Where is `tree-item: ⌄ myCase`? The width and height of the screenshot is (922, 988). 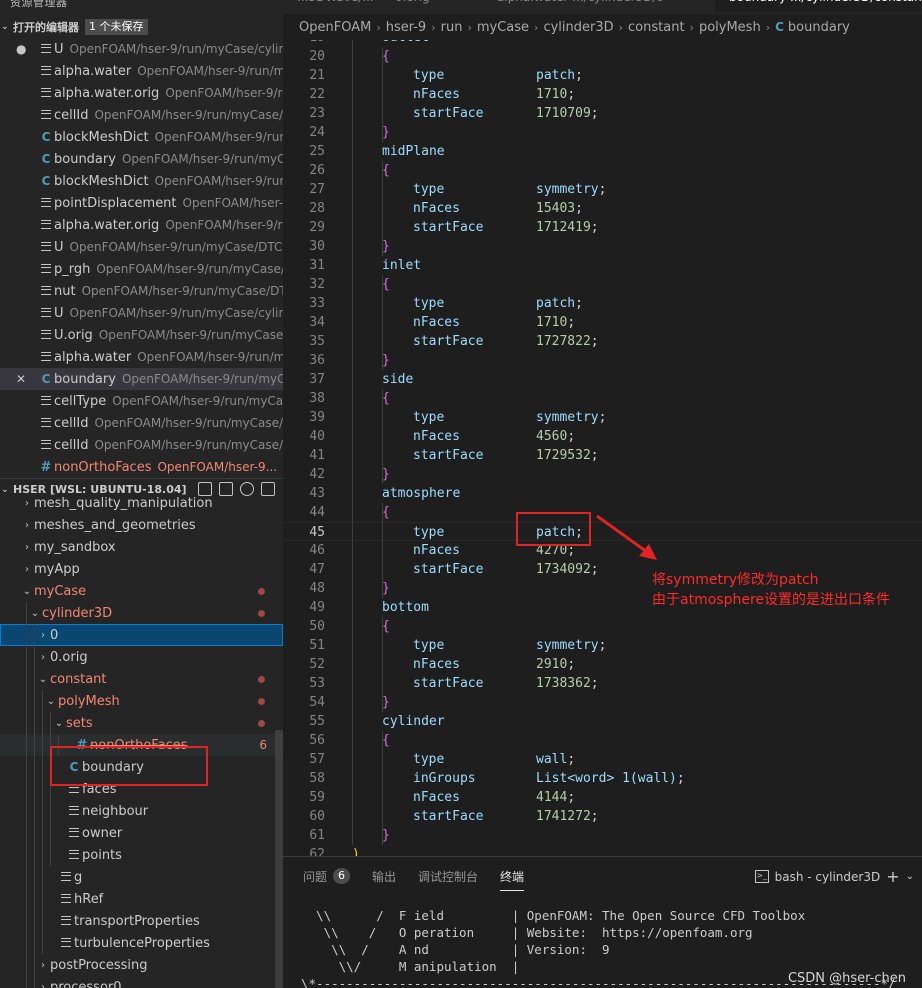 tree-item: ⌄ myCase is located at coordinates (141, 591).